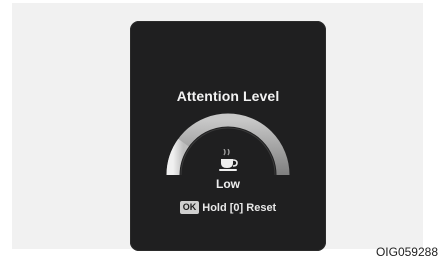  Describe the element at coordinates (406, 252) in the screenshot. I see `image-code: OIG059288` at that location.